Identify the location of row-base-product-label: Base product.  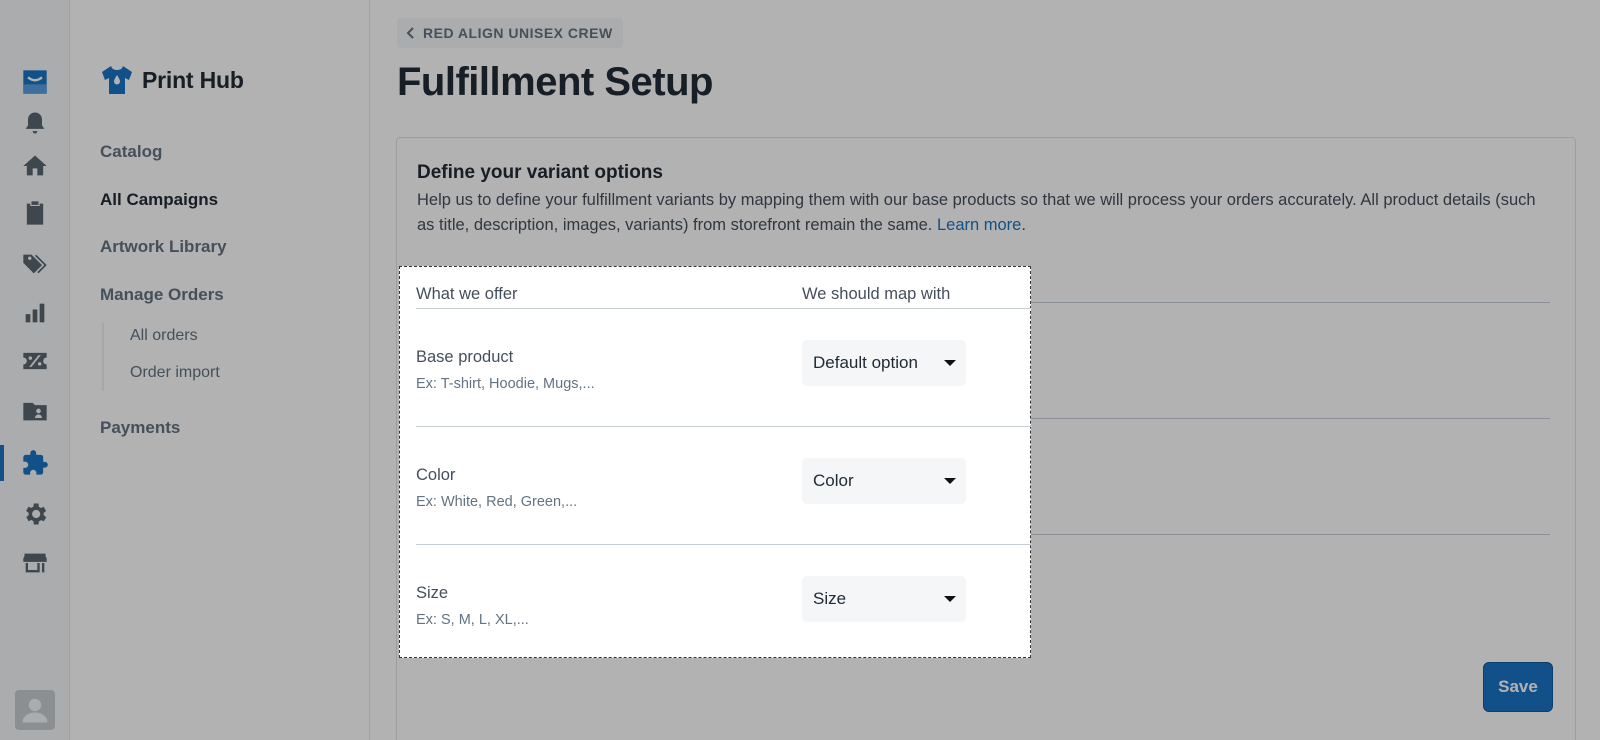
(465, 357).